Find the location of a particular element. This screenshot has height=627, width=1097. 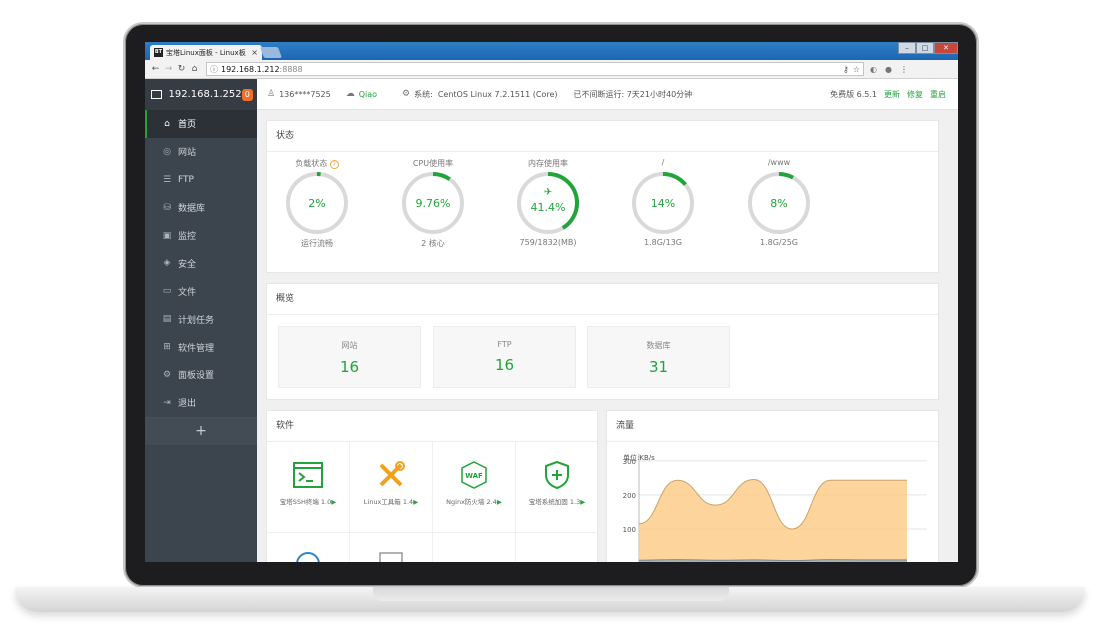

gauge-ring: 14% is located at coordinates (663, 203).